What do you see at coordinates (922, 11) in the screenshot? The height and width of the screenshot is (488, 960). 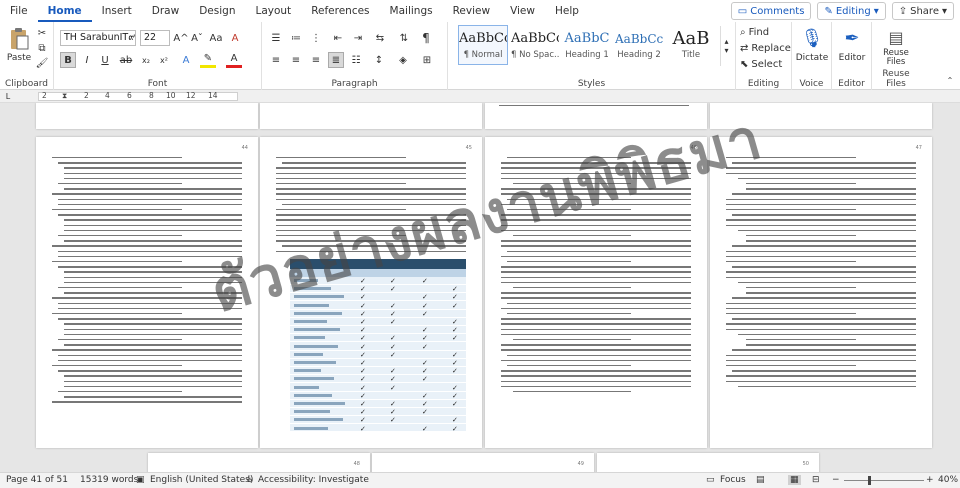 I see `share-button: ⇪ Share ▾` at bounding box center [922, 11].